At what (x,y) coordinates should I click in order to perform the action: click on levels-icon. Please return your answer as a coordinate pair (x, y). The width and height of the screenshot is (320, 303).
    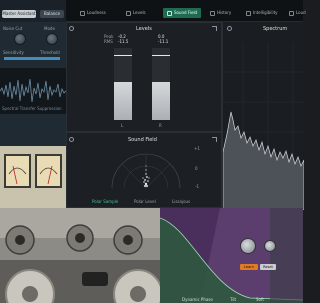
    Looking at the image, I should click on (128, 13).